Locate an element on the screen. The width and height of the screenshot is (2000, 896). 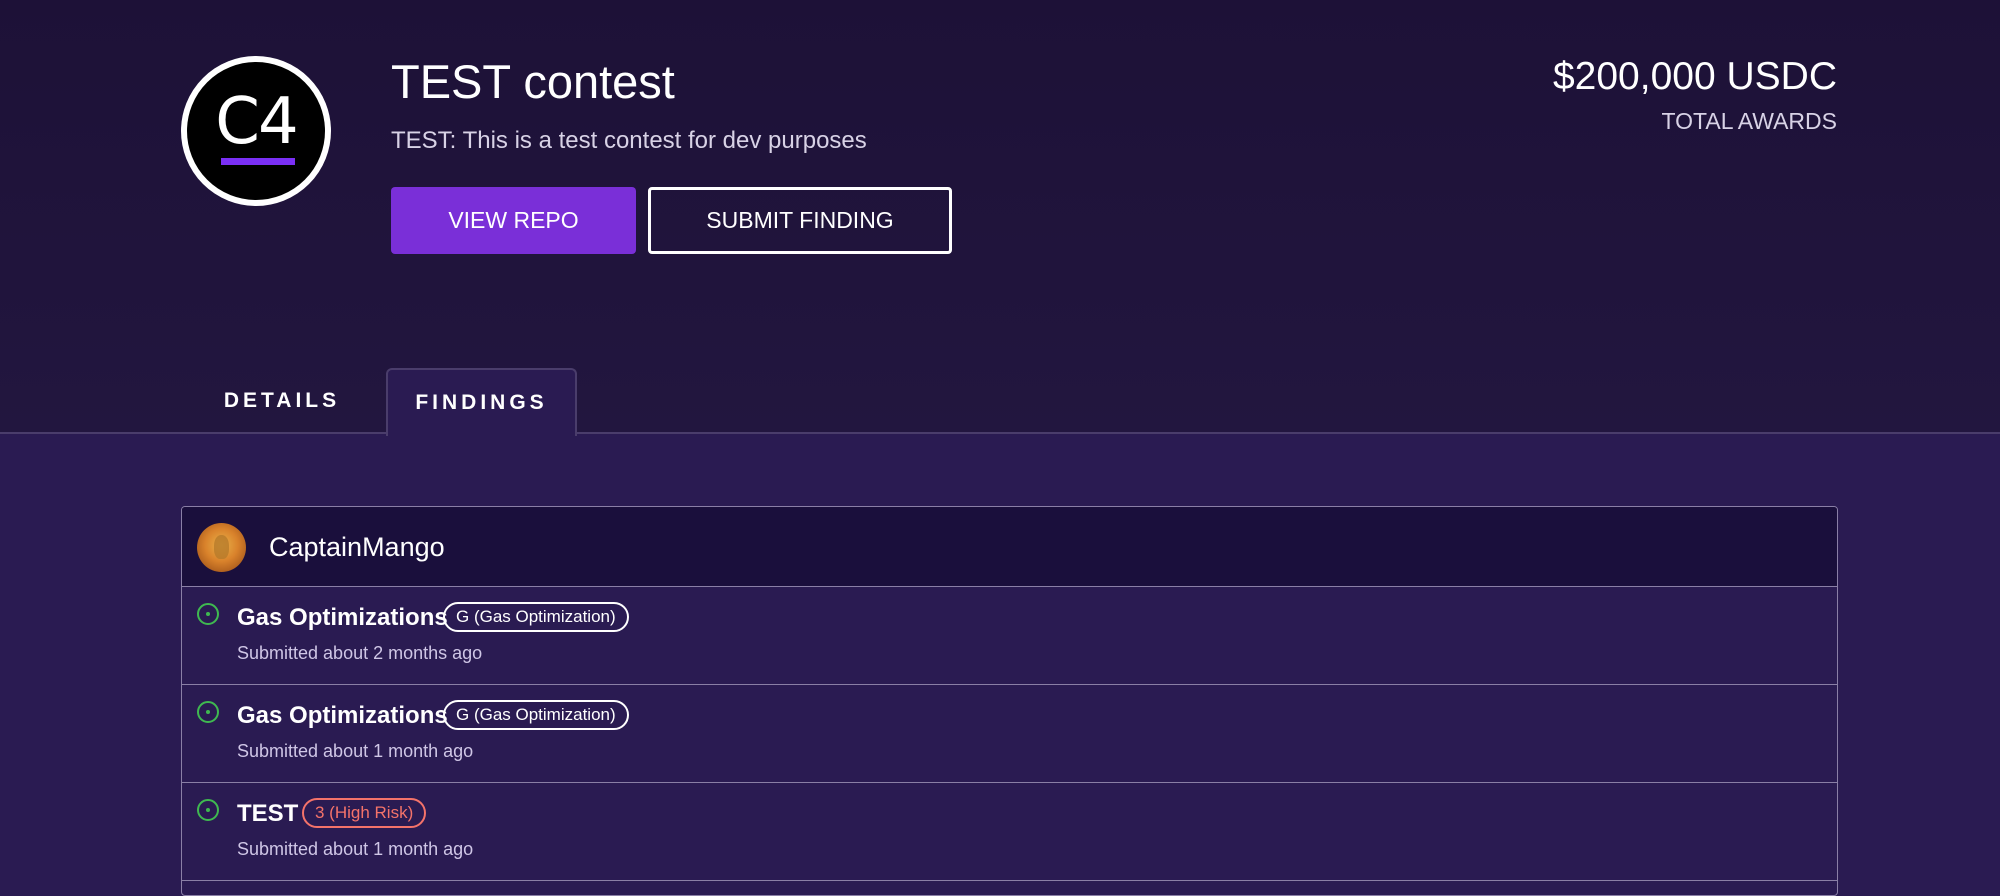
contest-title: TEST contest is located at coordinates (533, 81).